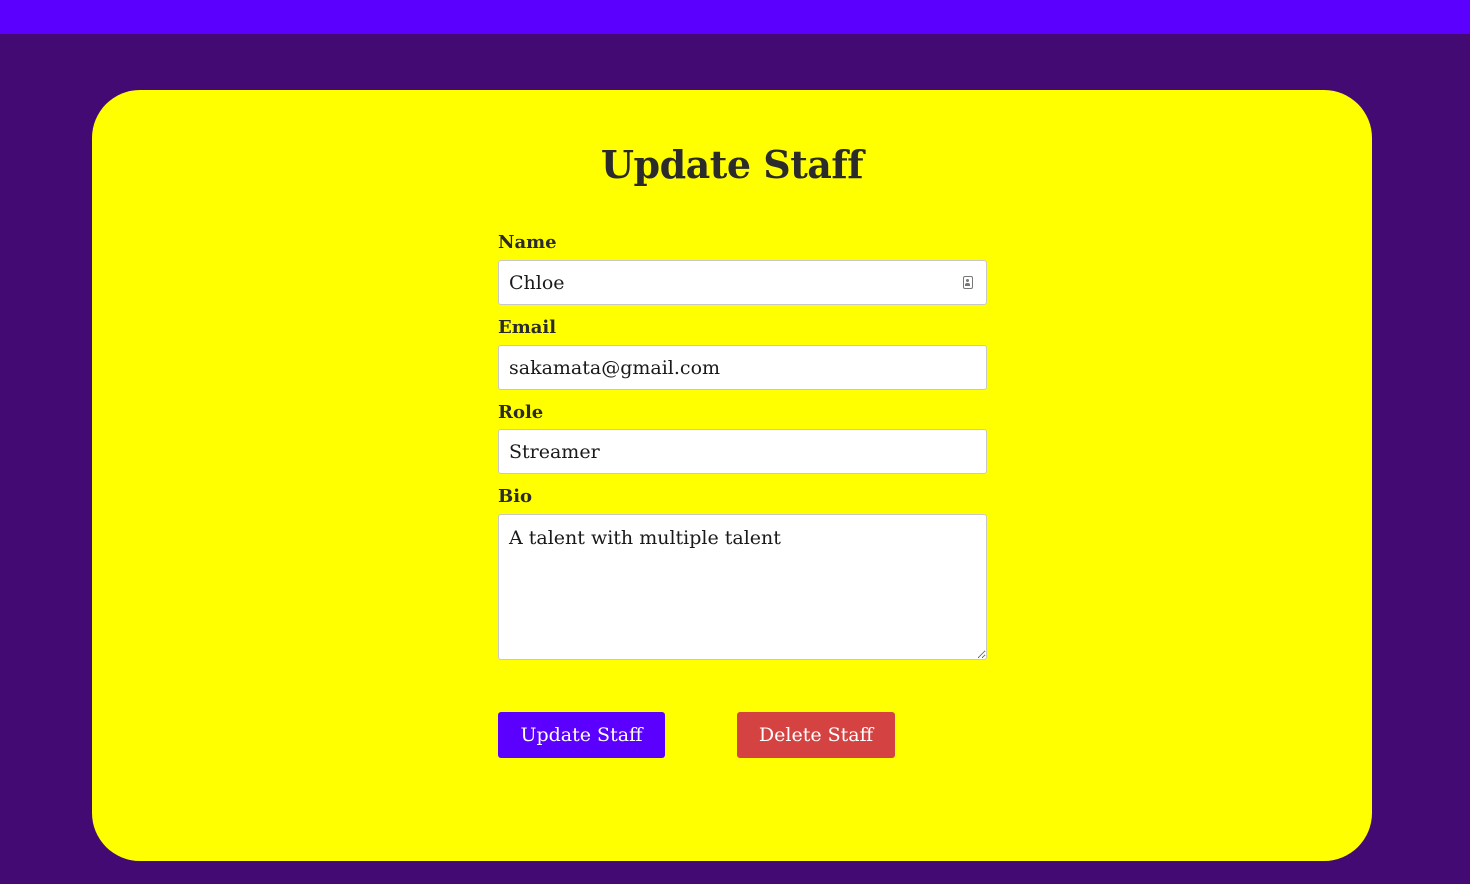  What do you see at coordinates (742, 367) in the screenshot?
I see `email-input` at bounding box center [742, 367].